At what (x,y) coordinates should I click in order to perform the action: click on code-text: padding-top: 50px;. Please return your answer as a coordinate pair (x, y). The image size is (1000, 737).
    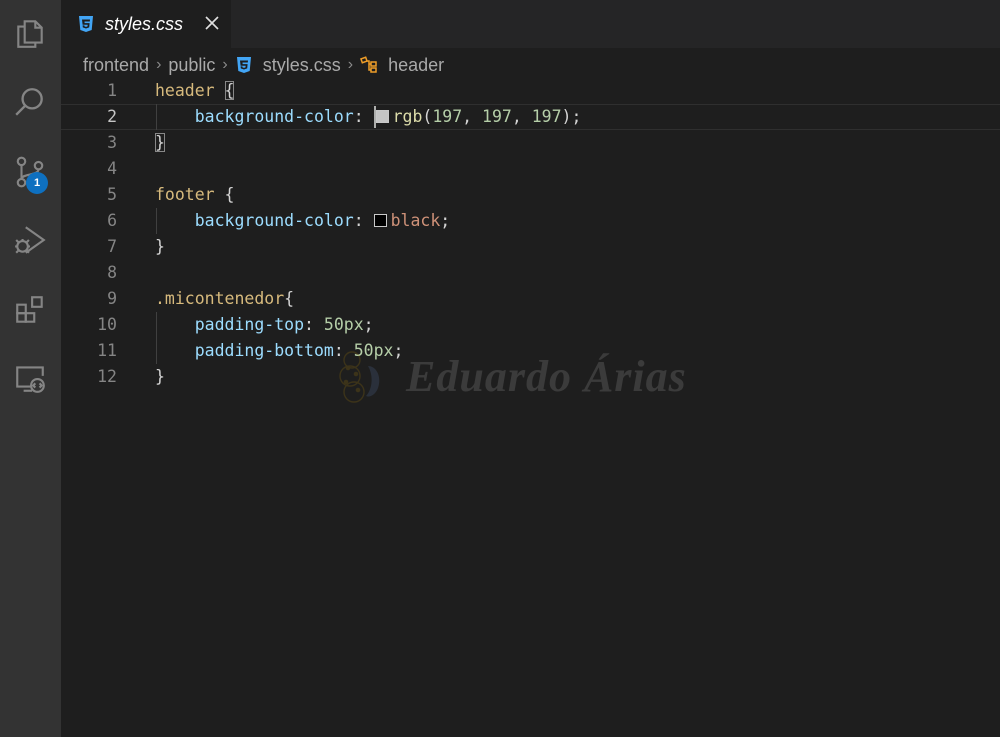
    Looking at the image, I should click on (264, 325).